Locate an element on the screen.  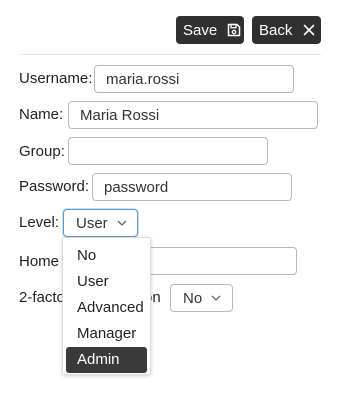
back-button-label: Back is located at coordinates (276, 30).